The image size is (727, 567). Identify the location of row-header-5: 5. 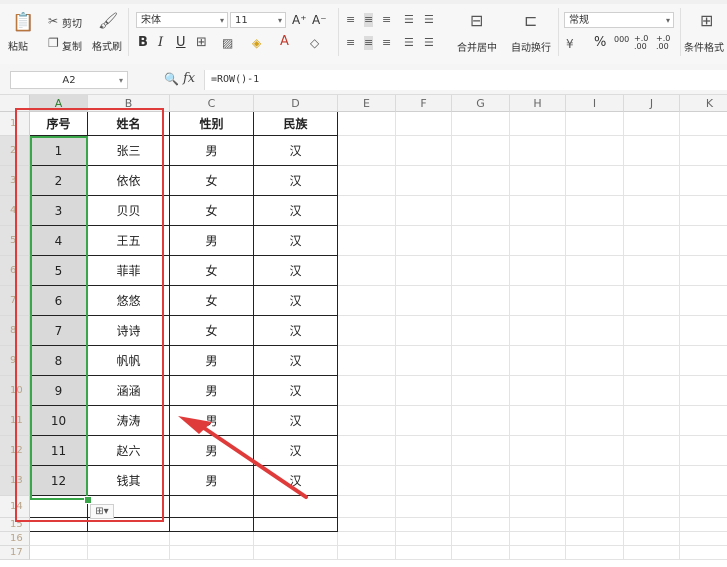
(15, 241).